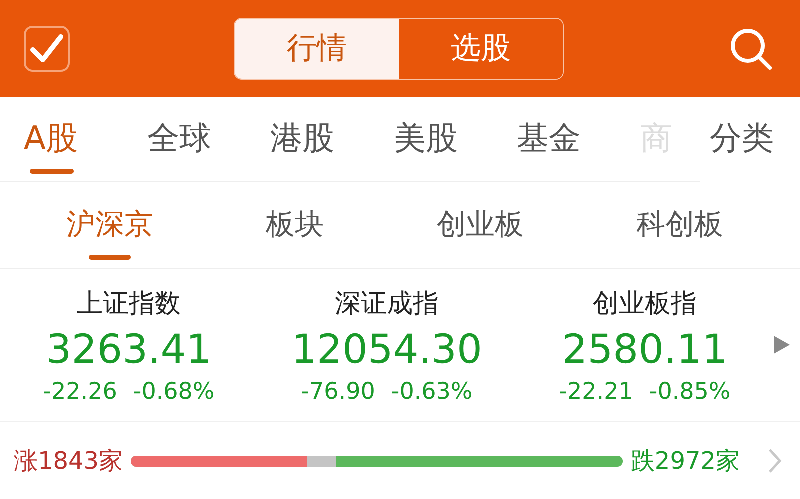 This screenshot has width=800, height=499. What do you see at coordinates (432, 391) in the screenshot?
I see `index-percent: -0.63%` at bounding box center [432, 391].